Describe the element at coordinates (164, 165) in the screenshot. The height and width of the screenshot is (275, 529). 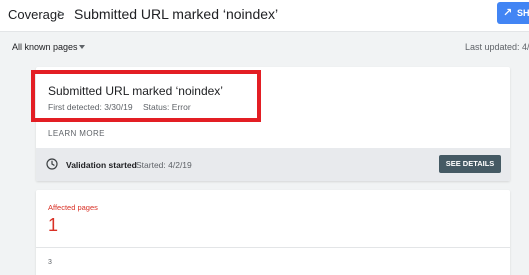
I see `validation-started-date: Started: 4/2/19` at that location.